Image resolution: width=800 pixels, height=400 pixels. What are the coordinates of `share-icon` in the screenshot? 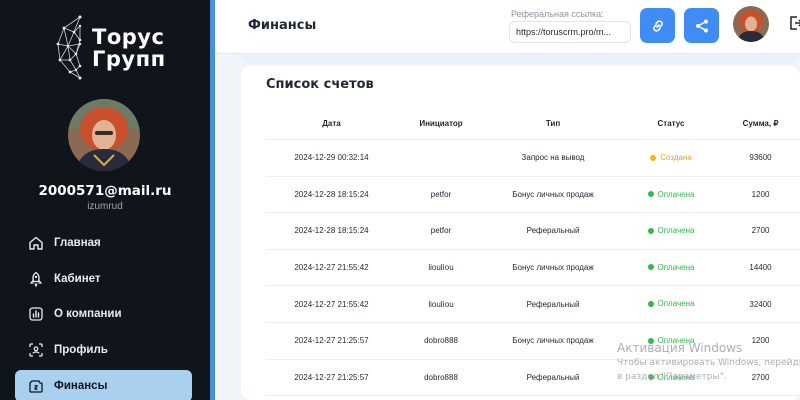 It's located at (701, 25).